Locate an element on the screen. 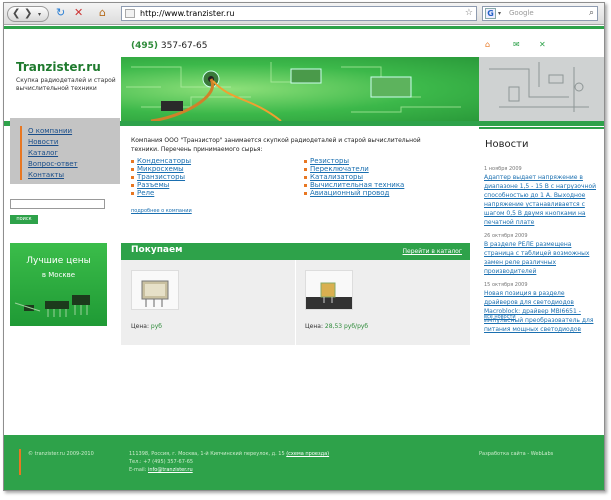 The width and height of the screenshot is (611, 500). stop-icon: ✕ is located at coordinates (78, 13).